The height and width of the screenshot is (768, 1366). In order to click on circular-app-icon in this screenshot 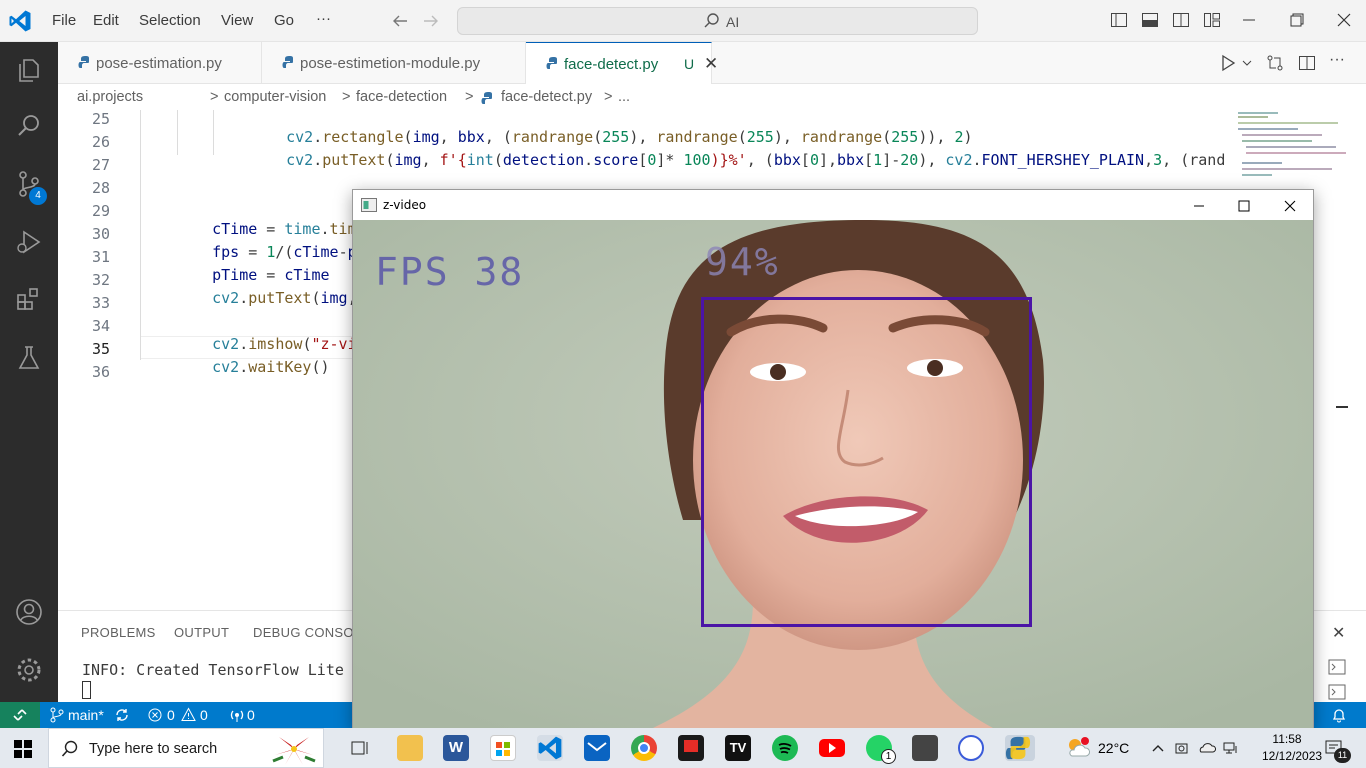, I will do `click(971, 748)`.